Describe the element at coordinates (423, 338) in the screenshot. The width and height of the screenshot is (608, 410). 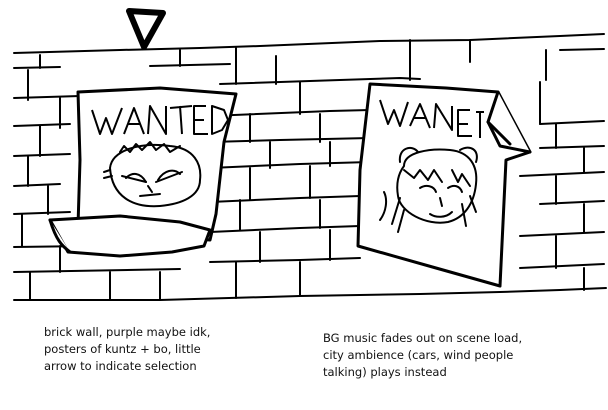
I see `note-line: BG music fades out on scene load,` at that location.